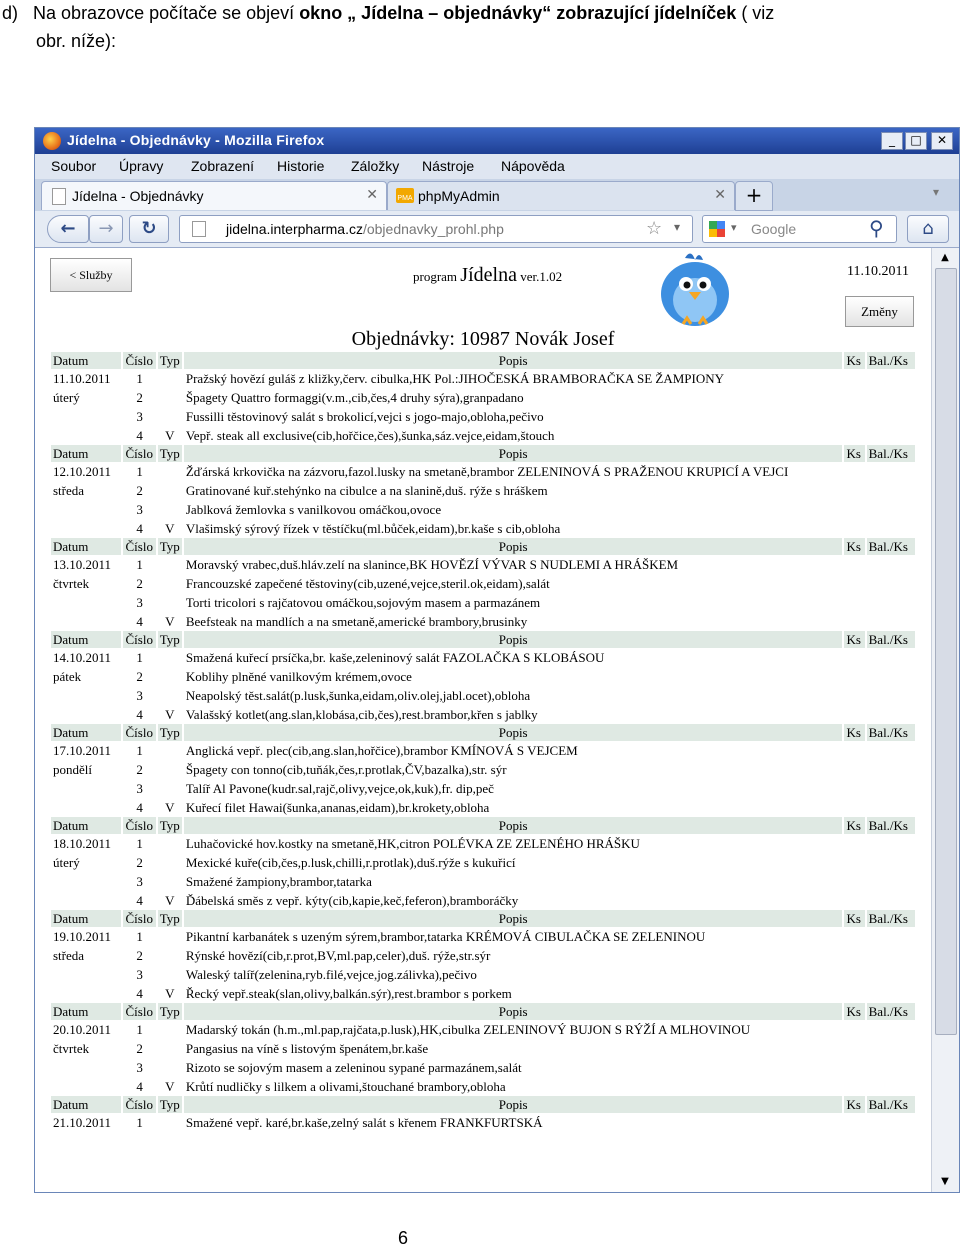  Describe the element at coordinates (106, 229) in the screenshot. I see `forward-button: →` at that location.